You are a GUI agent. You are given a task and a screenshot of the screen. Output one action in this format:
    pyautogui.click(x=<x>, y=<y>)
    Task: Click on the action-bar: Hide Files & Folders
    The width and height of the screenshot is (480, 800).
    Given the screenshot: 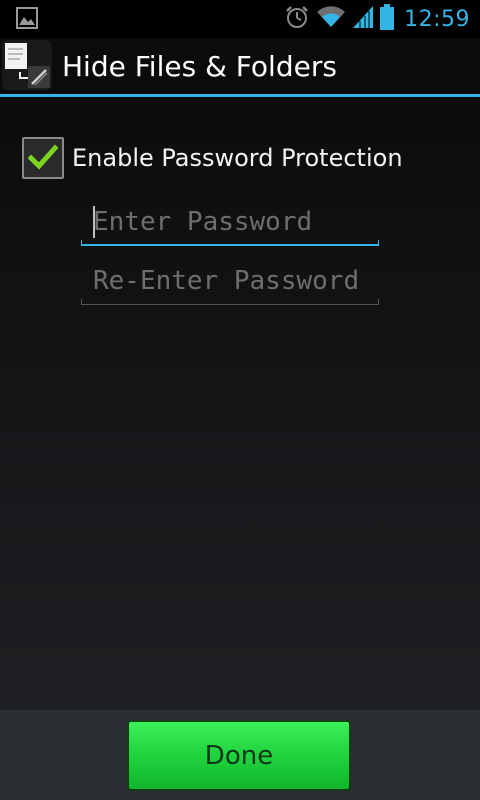 What is the action you would take?
    pyautogui.click(x=240, y=66)
    